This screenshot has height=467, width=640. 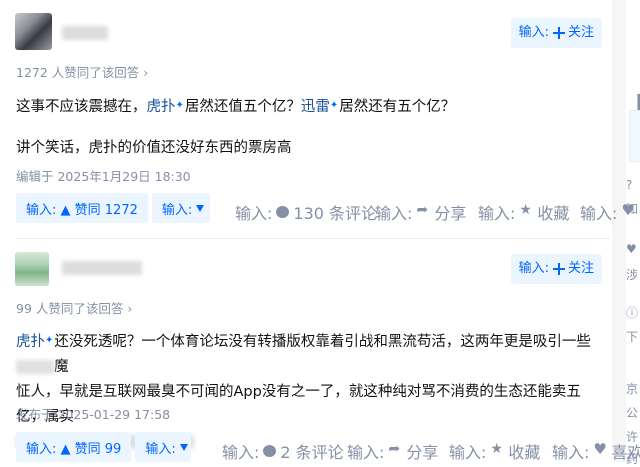 I want to click on action-bar: 输入: ▲ 赞同 99 输入:, so click(x=104, y=447).